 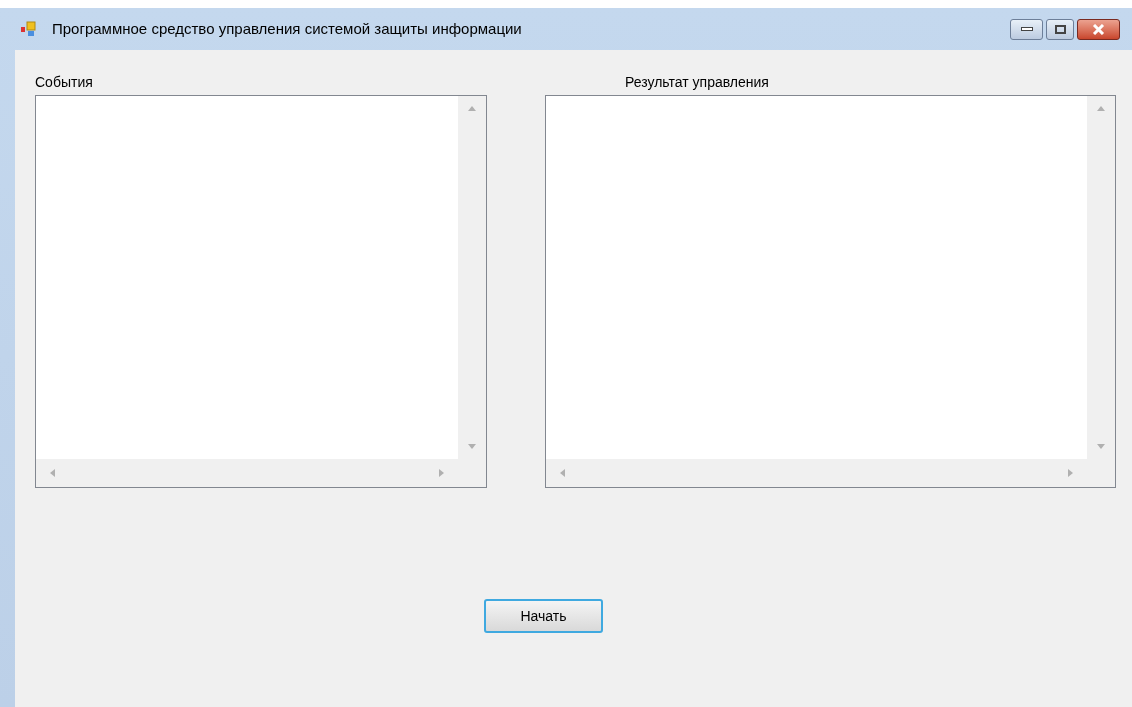 What do you see at coordinates (28, 29) in the screenshot?
I see `app-icon` at bounding box center [28, 29].